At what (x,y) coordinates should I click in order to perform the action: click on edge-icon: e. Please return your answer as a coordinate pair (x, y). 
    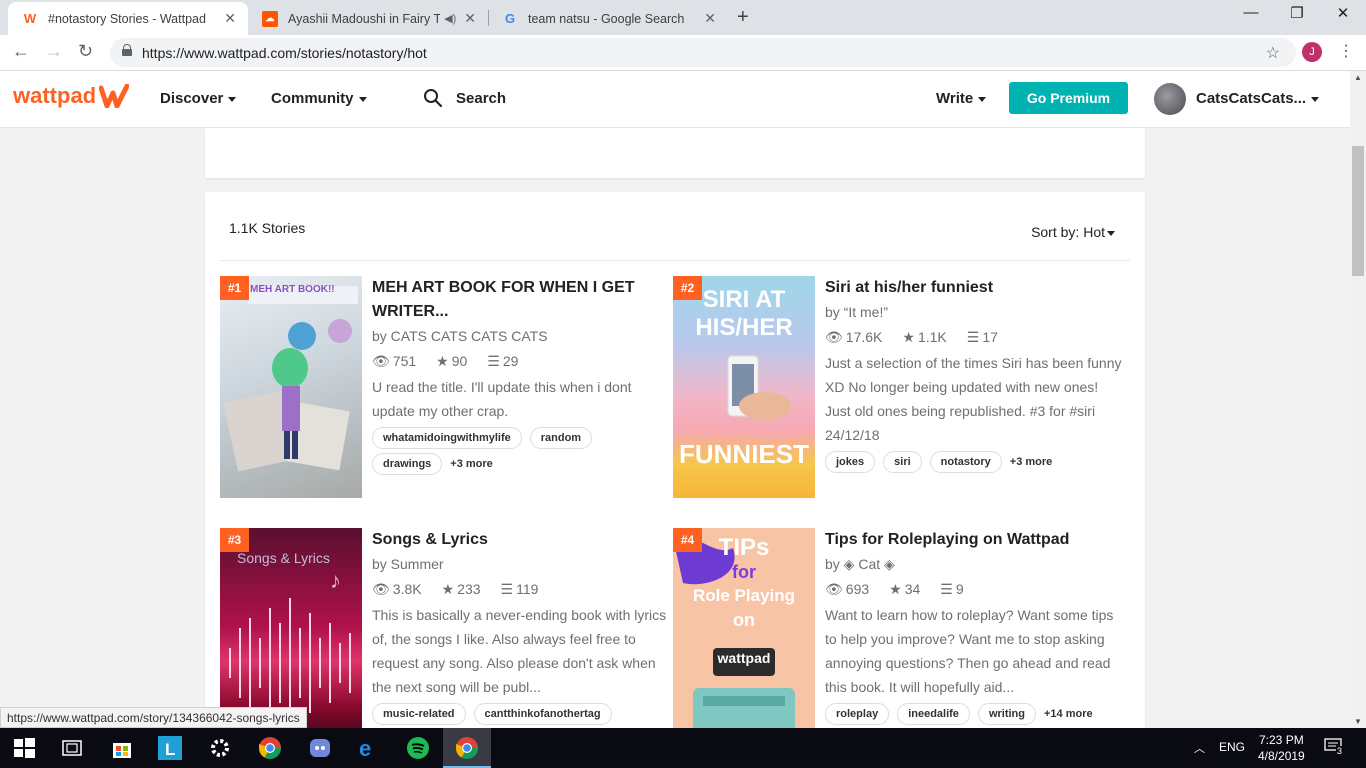
    Looking at the image, I should click on (368, 748).